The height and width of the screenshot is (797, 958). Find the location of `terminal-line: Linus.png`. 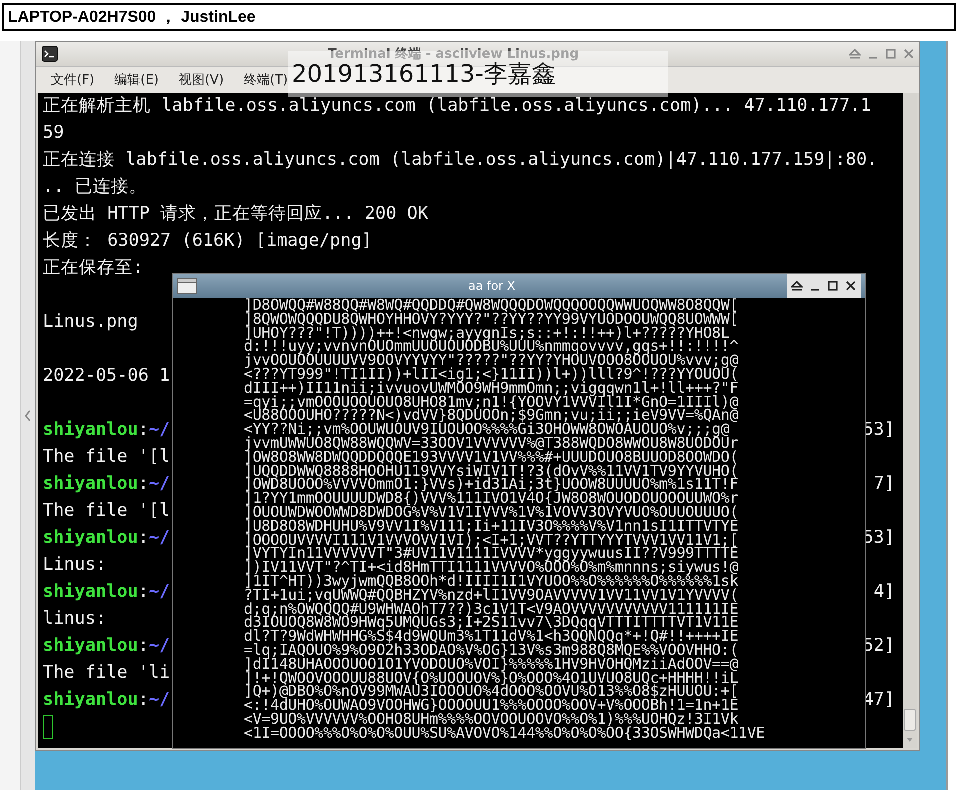

terminal-line: Linus.png is located at coordinates (90, 322).